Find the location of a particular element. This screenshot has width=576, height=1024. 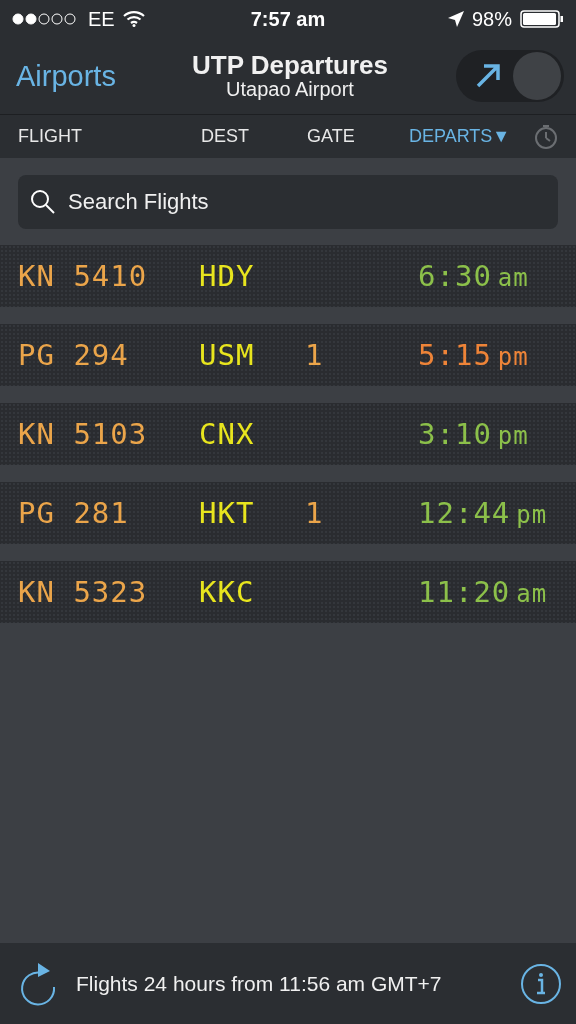

clock-time: 7:57 am is located at coordinates (288, 19).